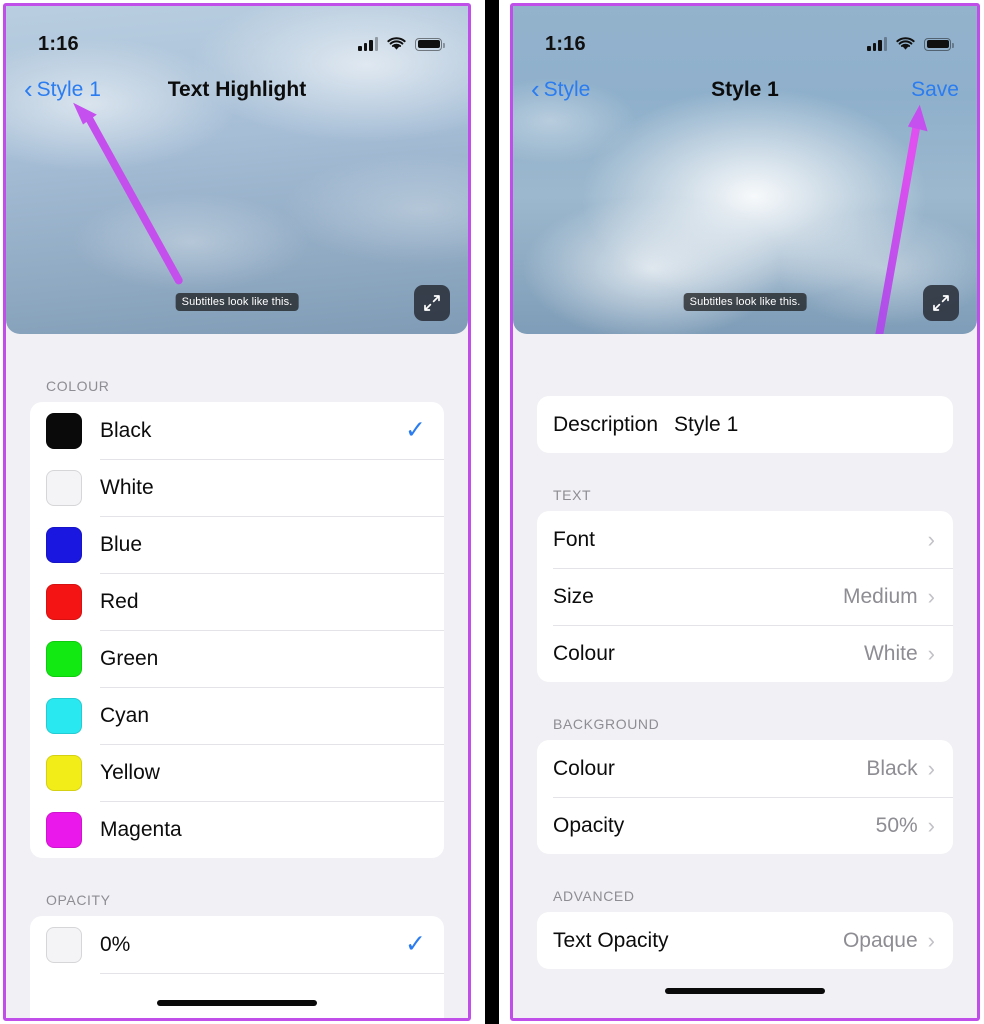 This screenshot has height=1024, width=984. Describe the element at coordinates (78, 386) in the screenshot. I see `section-header-colour: COLOUR` at that location.